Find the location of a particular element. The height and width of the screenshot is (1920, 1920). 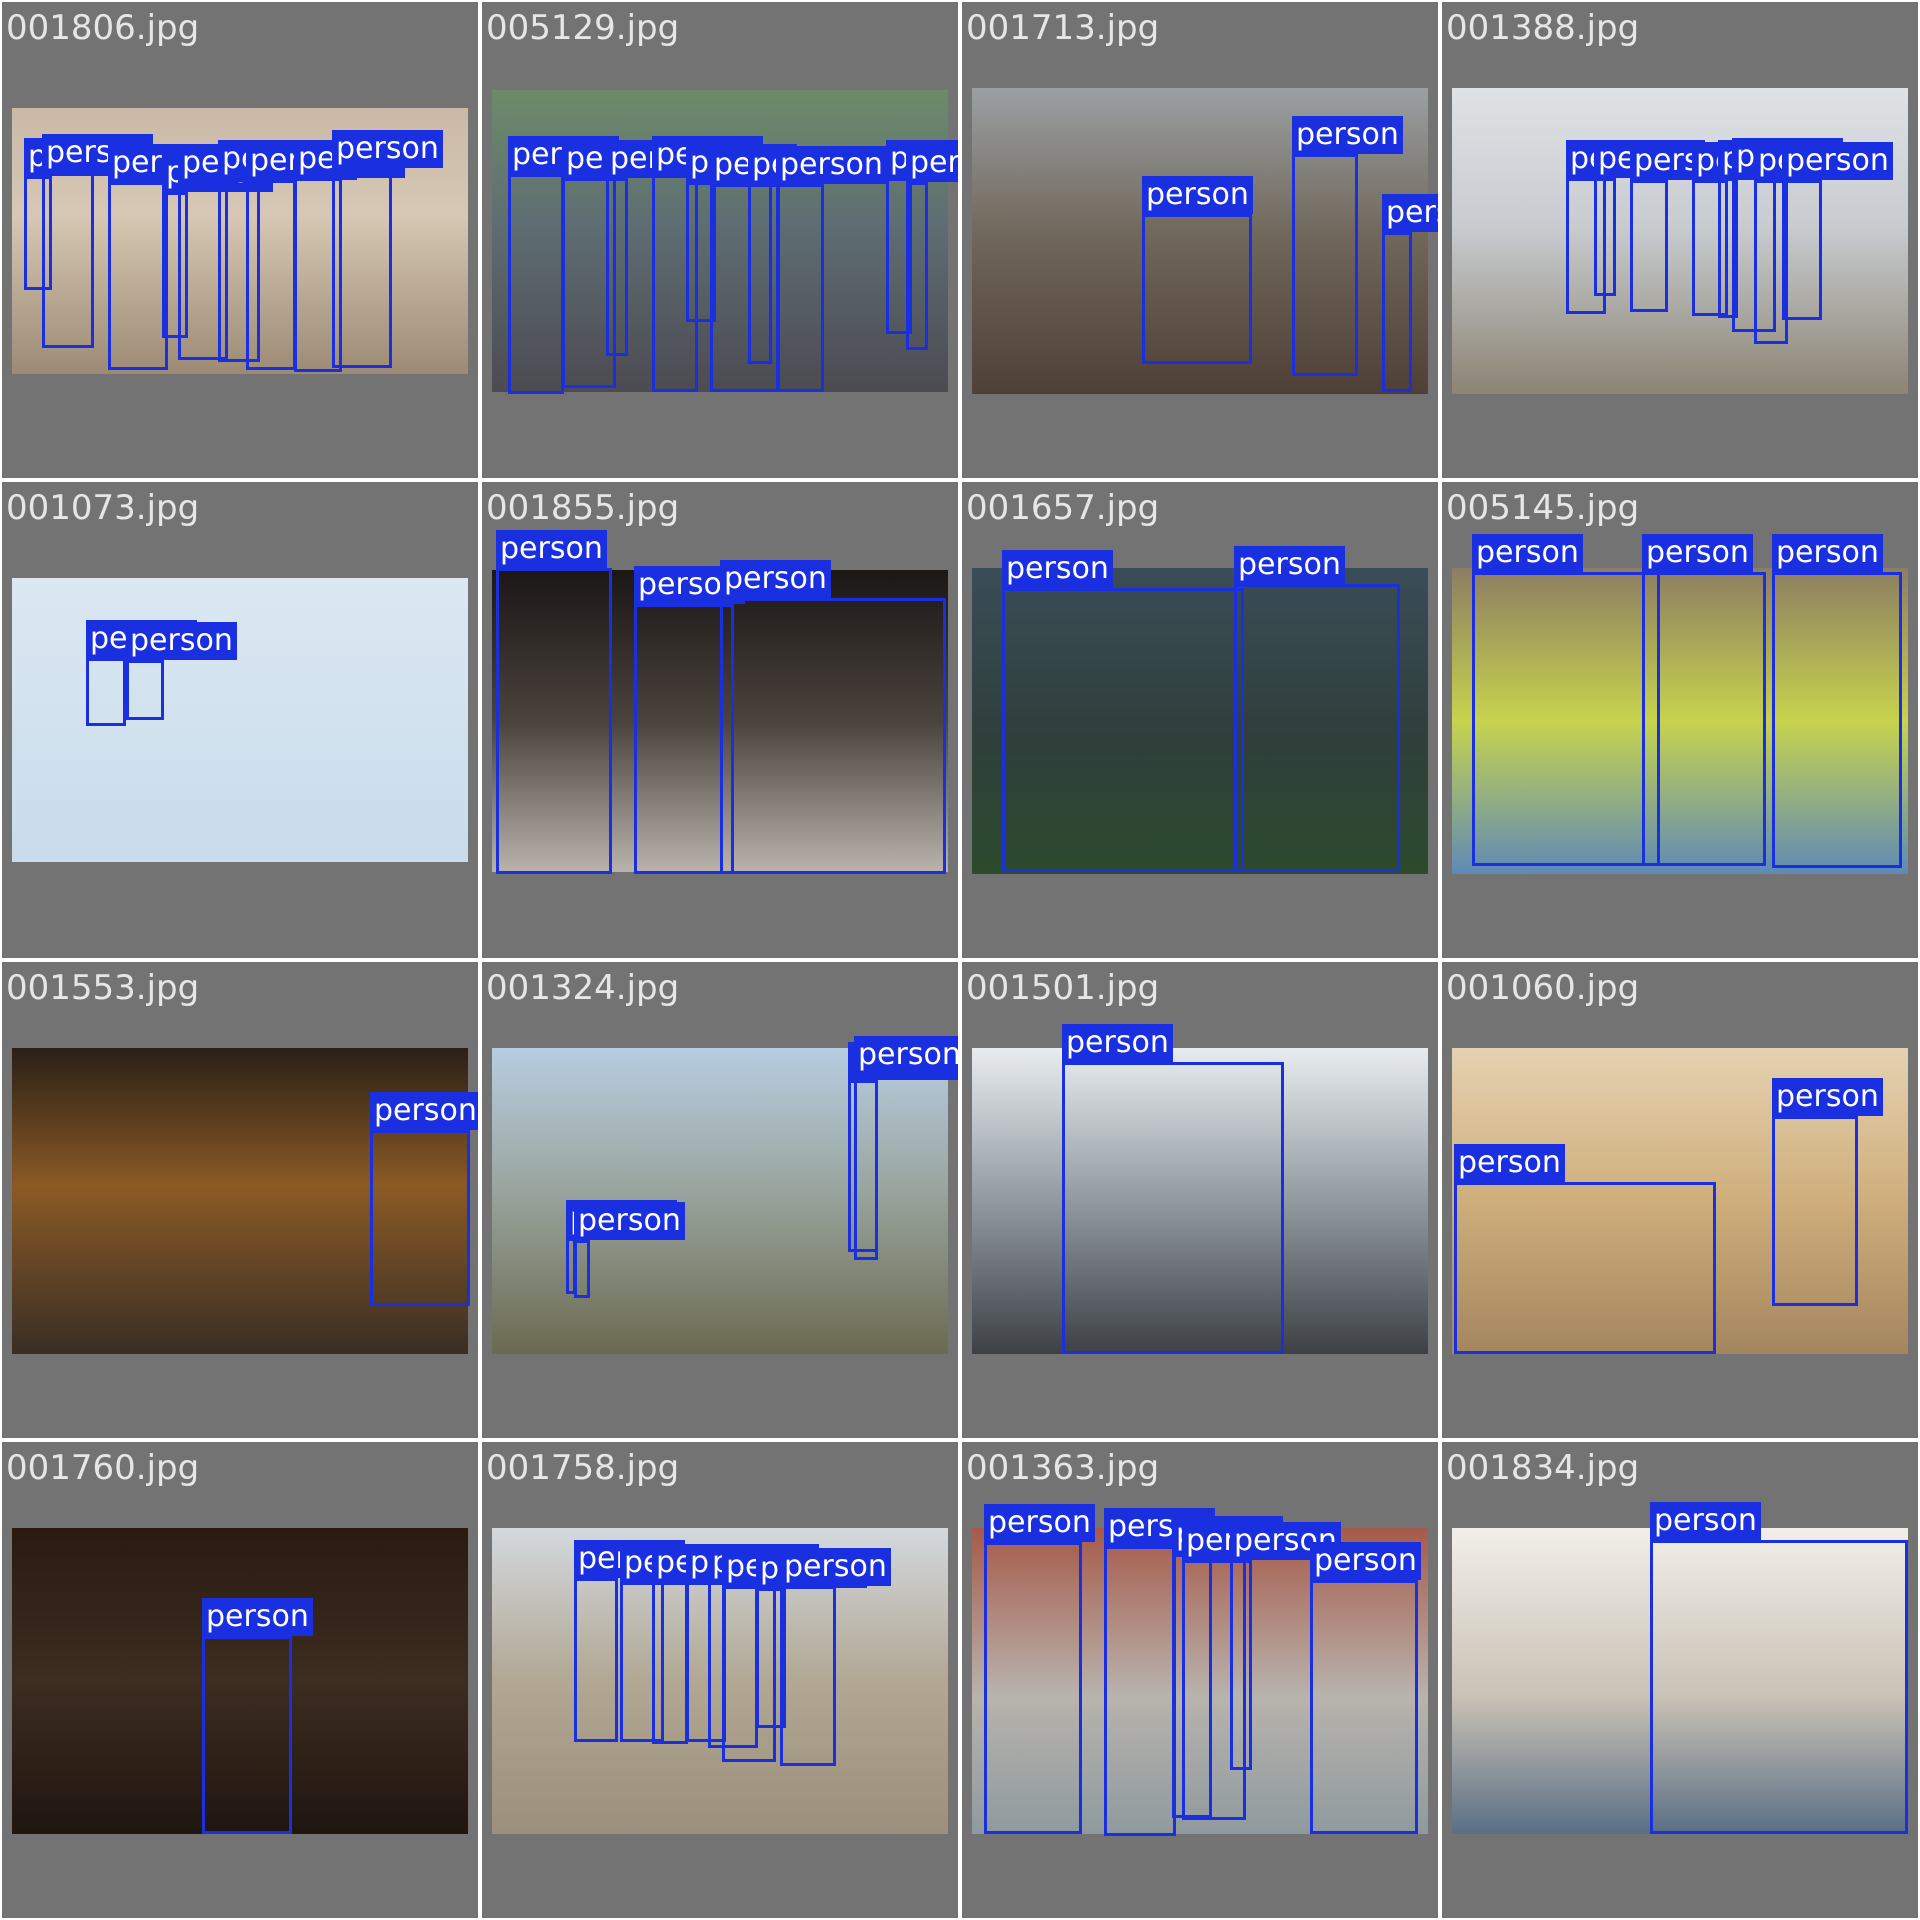

mosaic-tile: 001855.jpg person person person is located at coordinates (720, 720).